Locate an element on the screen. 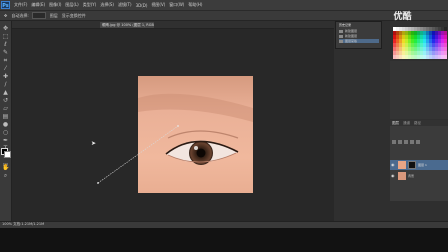 Image resolution: width=448 pixels, height=252 pixels. layer-row-1: ◉ 图层 1 is located at coordinates (419, 165).